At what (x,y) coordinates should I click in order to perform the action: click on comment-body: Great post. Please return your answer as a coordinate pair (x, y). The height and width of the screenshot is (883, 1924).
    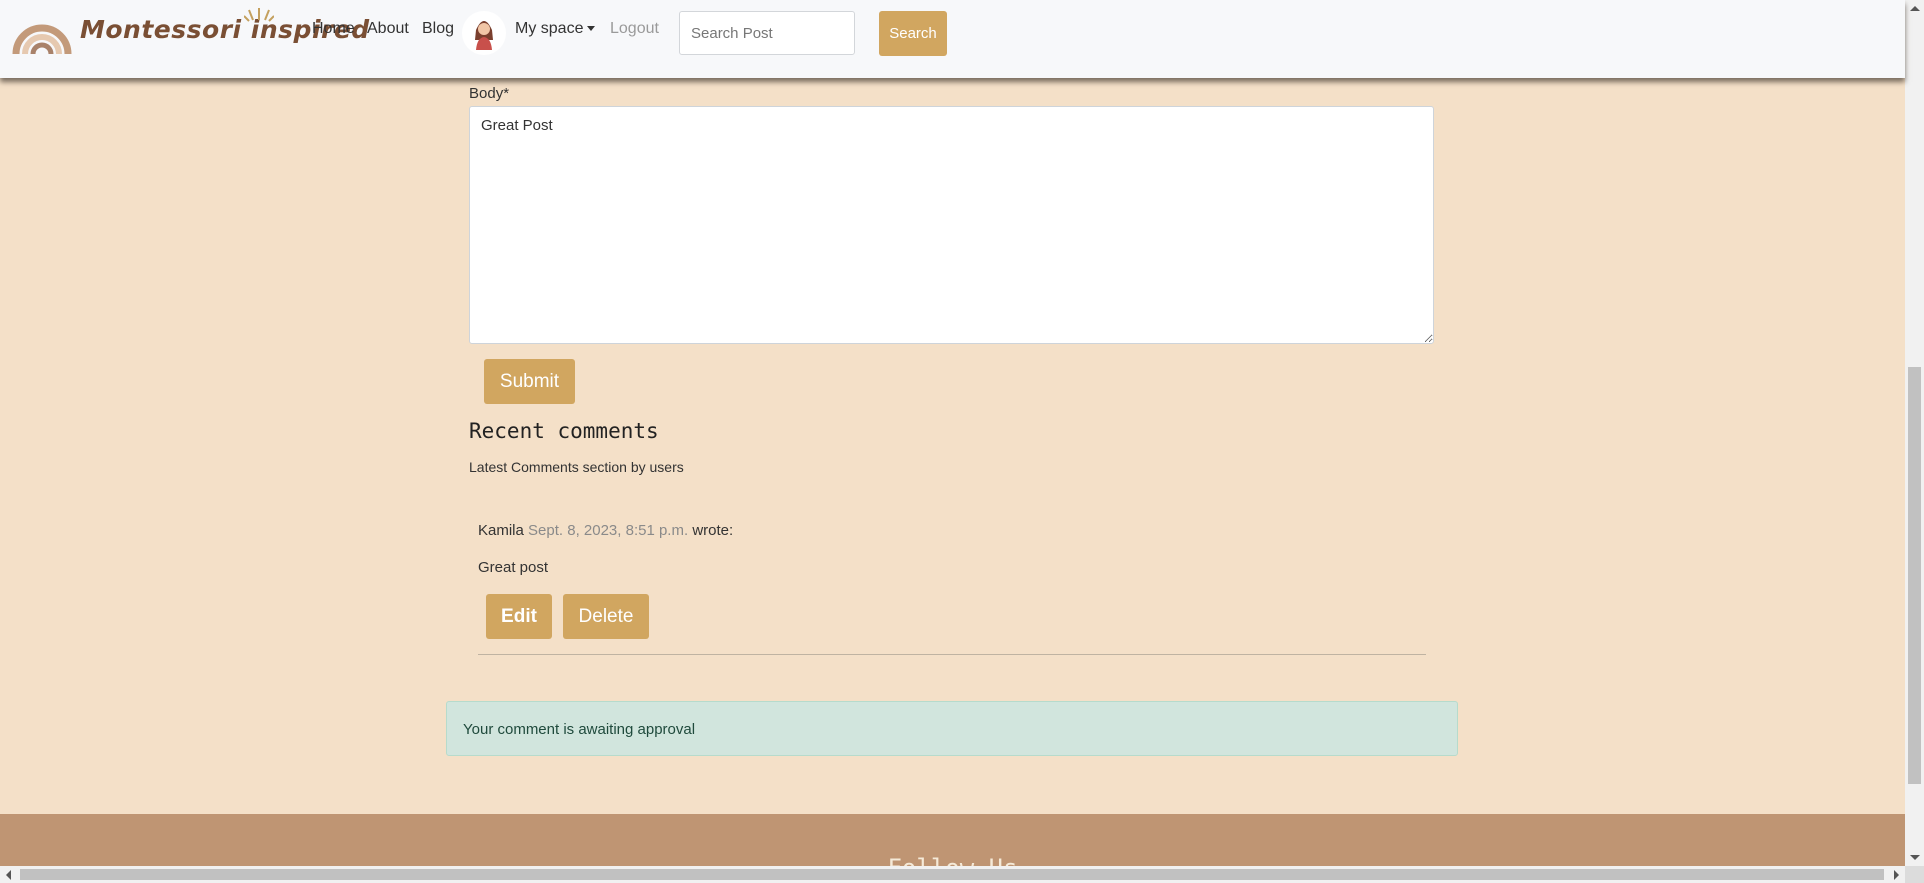
    Looking at the image, I should click on (513, 567).